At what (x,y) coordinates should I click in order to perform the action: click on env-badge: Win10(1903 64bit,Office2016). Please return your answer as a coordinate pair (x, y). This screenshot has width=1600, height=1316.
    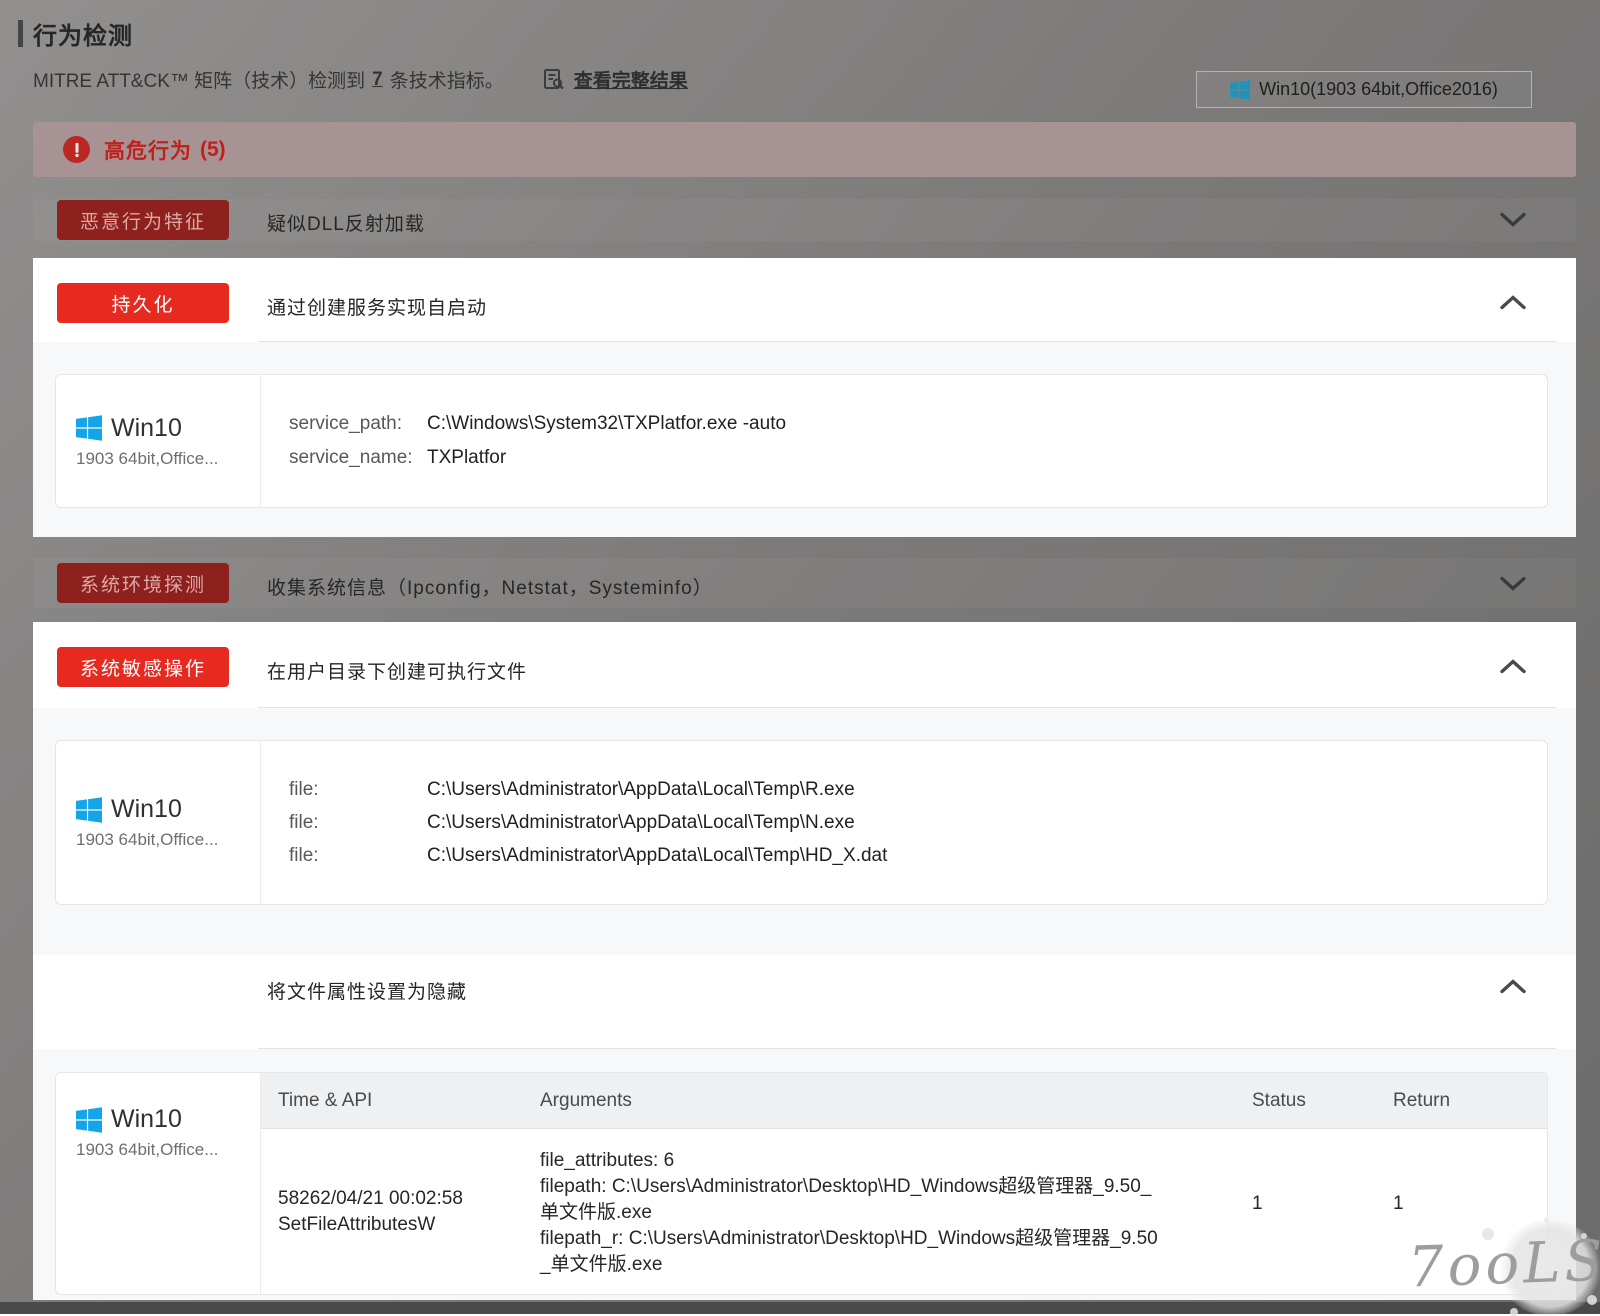
    Looking at the image, I should click on (1364, 89).